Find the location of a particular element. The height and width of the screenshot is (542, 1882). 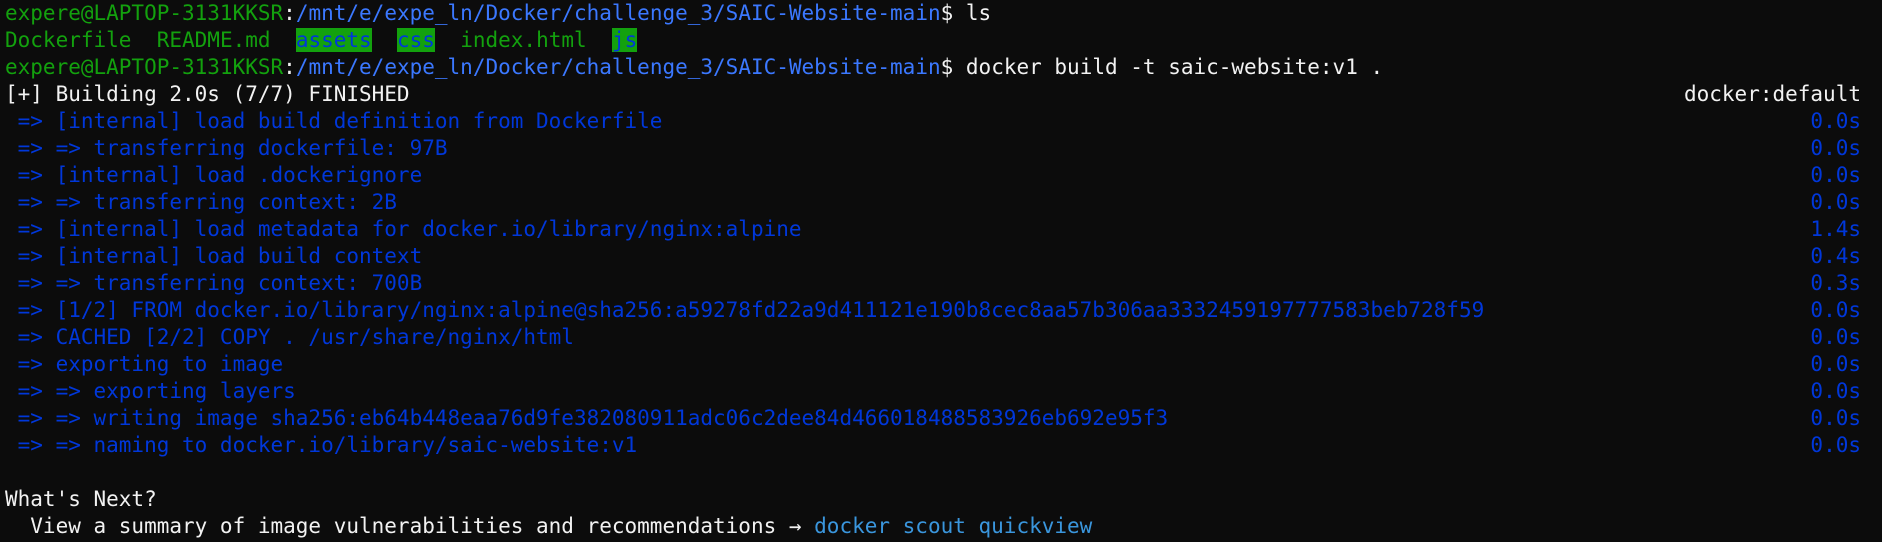

ls-file-dockerfile: Dockerfile is located at coordinates (68, 40).